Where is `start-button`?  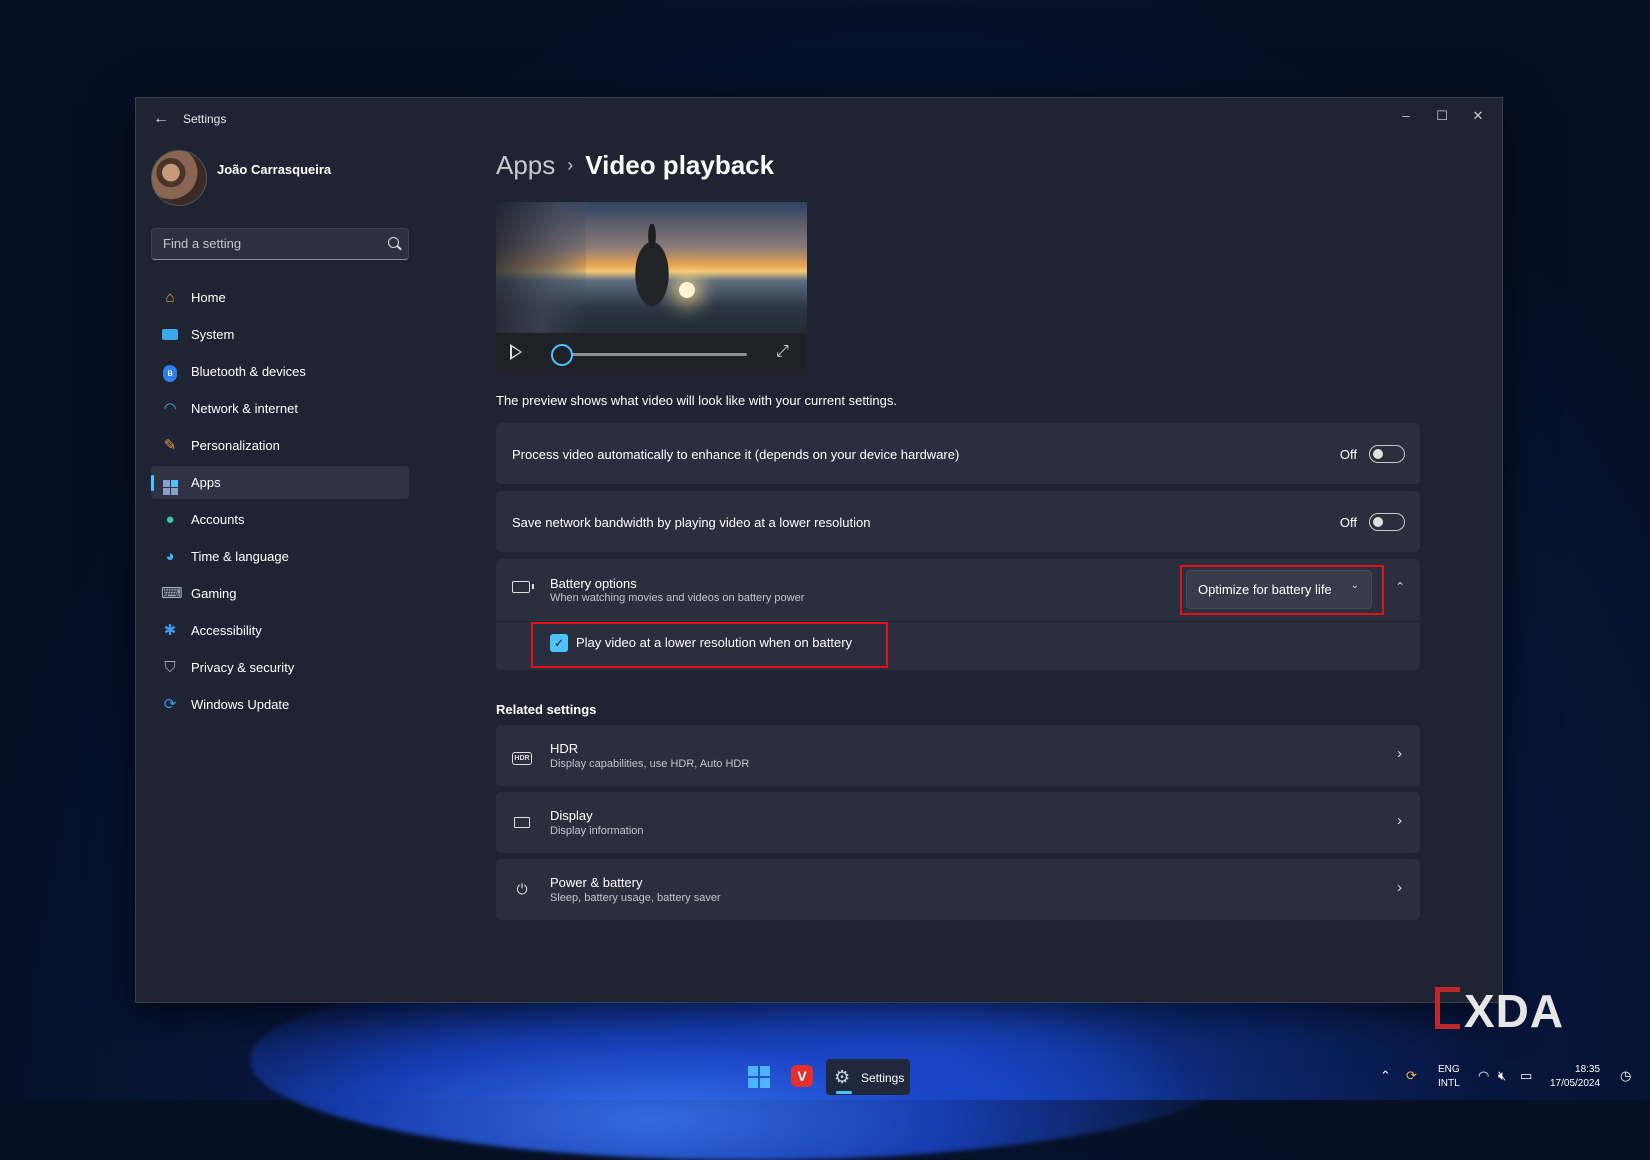 start-button is located at coordinates (759, 1077).